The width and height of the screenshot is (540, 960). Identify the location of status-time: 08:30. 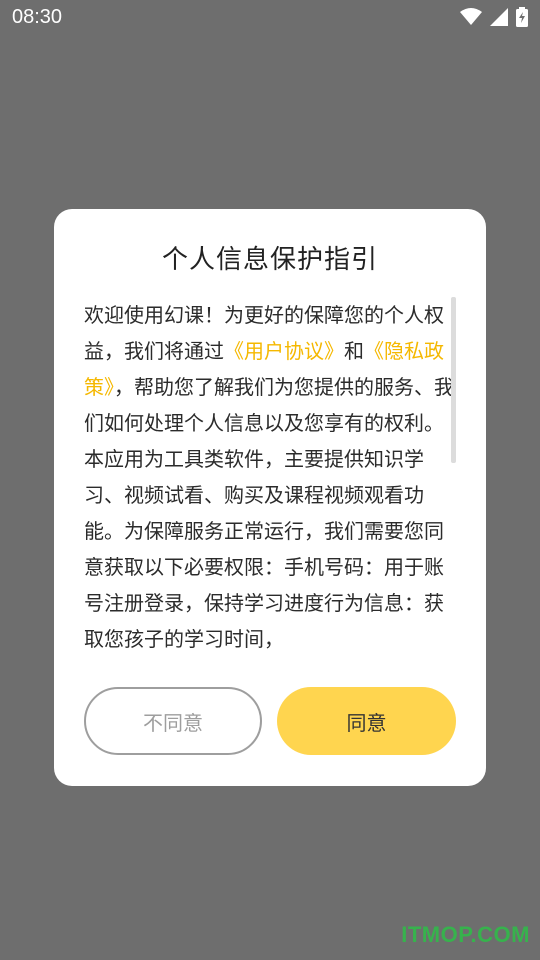
(37, 17).